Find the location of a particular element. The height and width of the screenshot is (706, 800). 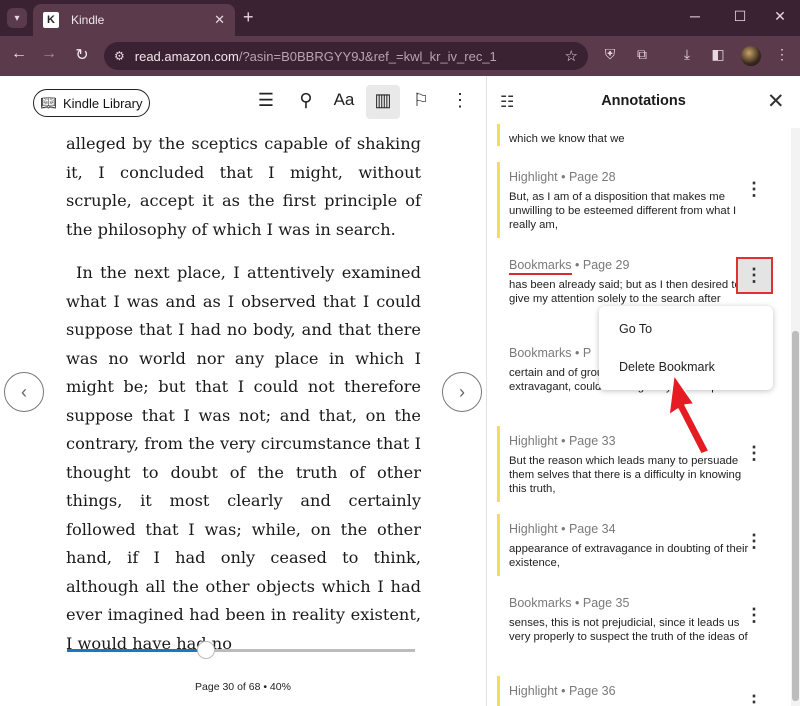

scrollbar-thumb is located at coordinates (795, 516).